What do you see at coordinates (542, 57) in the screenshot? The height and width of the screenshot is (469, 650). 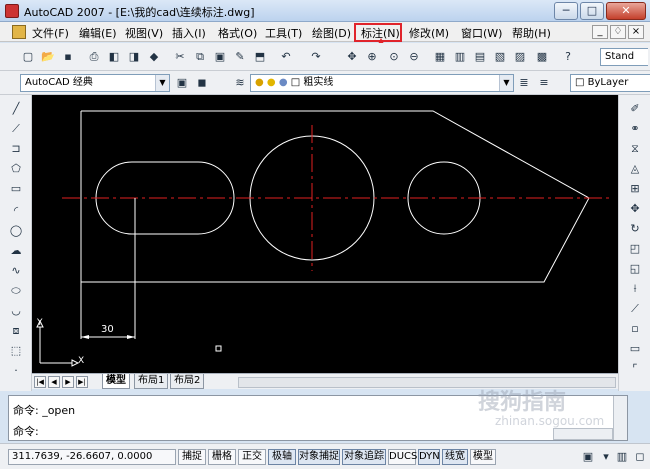 I see `calculator-icon: ▩` at bounding box center [542, 57].